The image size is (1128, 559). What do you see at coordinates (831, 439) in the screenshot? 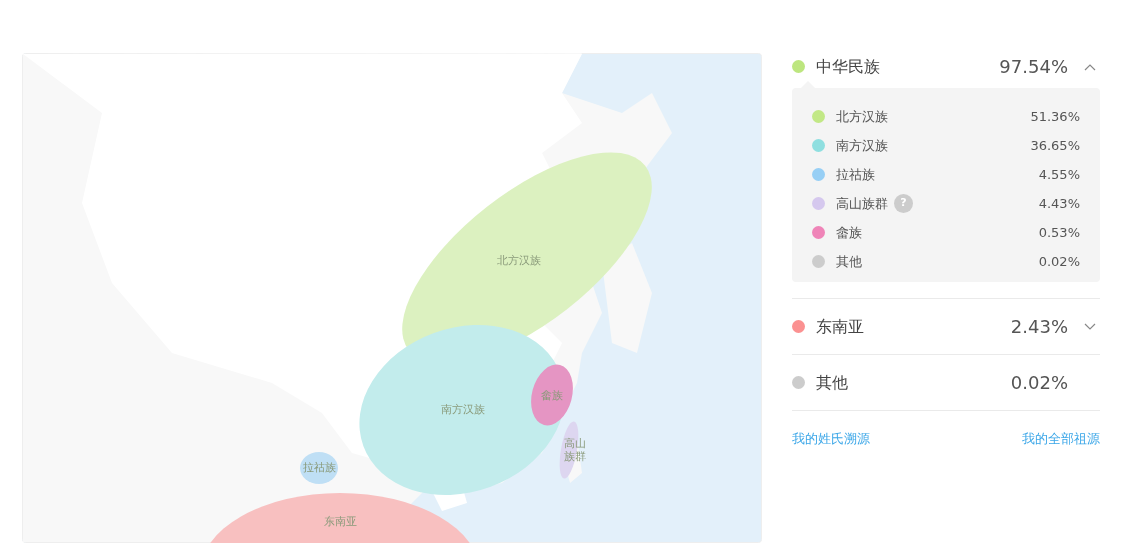
I see `link: 我的姓氏溯源` at bounding box center [831, 439].